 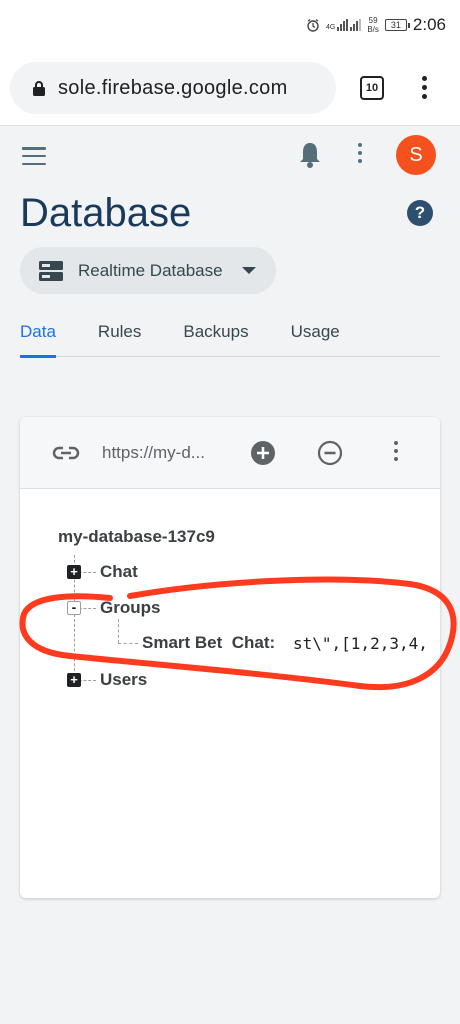 I want to click on expand-users-icon: +, so click(x=74, y=680).